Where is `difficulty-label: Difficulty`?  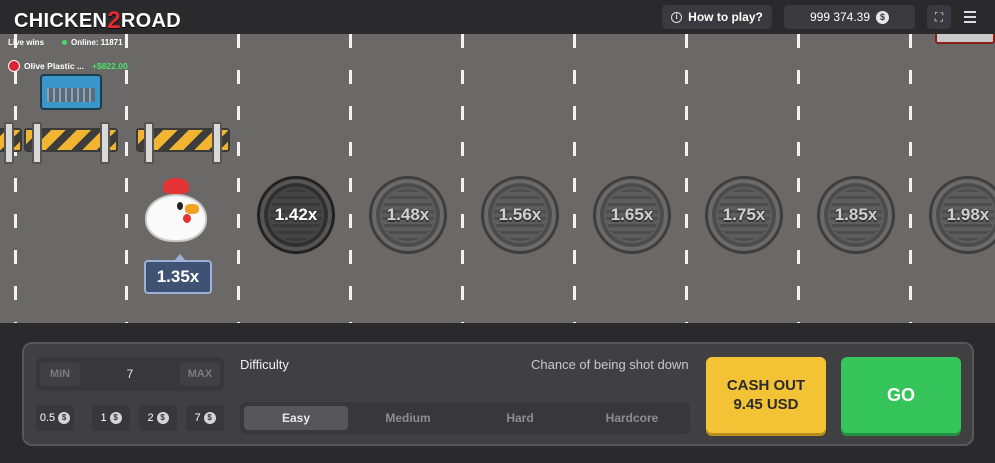
difficulty-label: Difficulty is located at coordinates (264, 364).